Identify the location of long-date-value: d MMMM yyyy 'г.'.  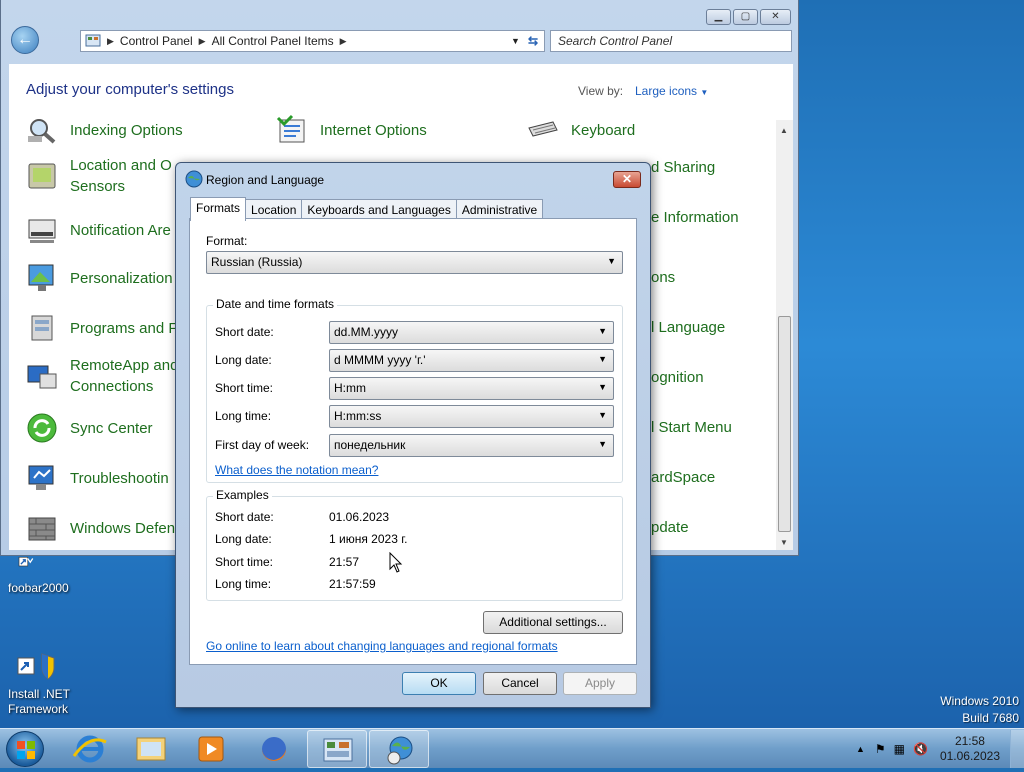
(380, 360).